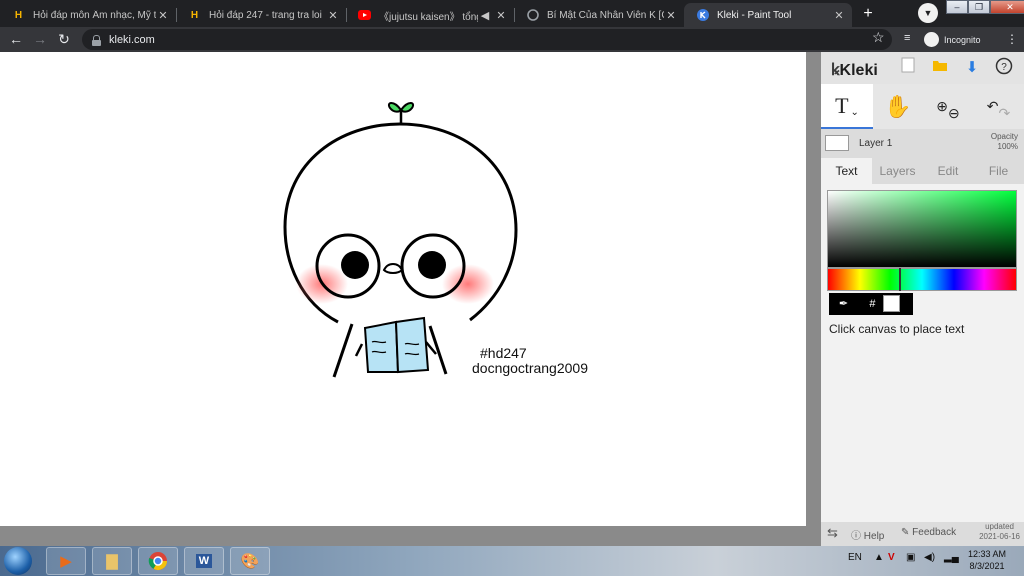 The height and width of the screenshot is (576, 1024). Describe the element at coordinates (954, 113) in the screenshot. I see `zoom-out-icon: ⊖` at that location.